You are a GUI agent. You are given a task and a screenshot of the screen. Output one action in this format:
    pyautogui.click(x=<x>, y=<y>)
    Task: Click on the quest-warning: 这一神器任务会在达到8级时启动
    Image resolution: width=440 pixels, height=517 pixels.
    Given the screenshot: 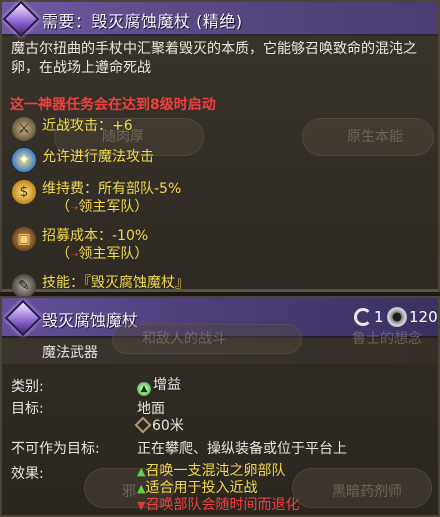 What is the action you would take?
    pyautogui.click(x=113, y=105)
    